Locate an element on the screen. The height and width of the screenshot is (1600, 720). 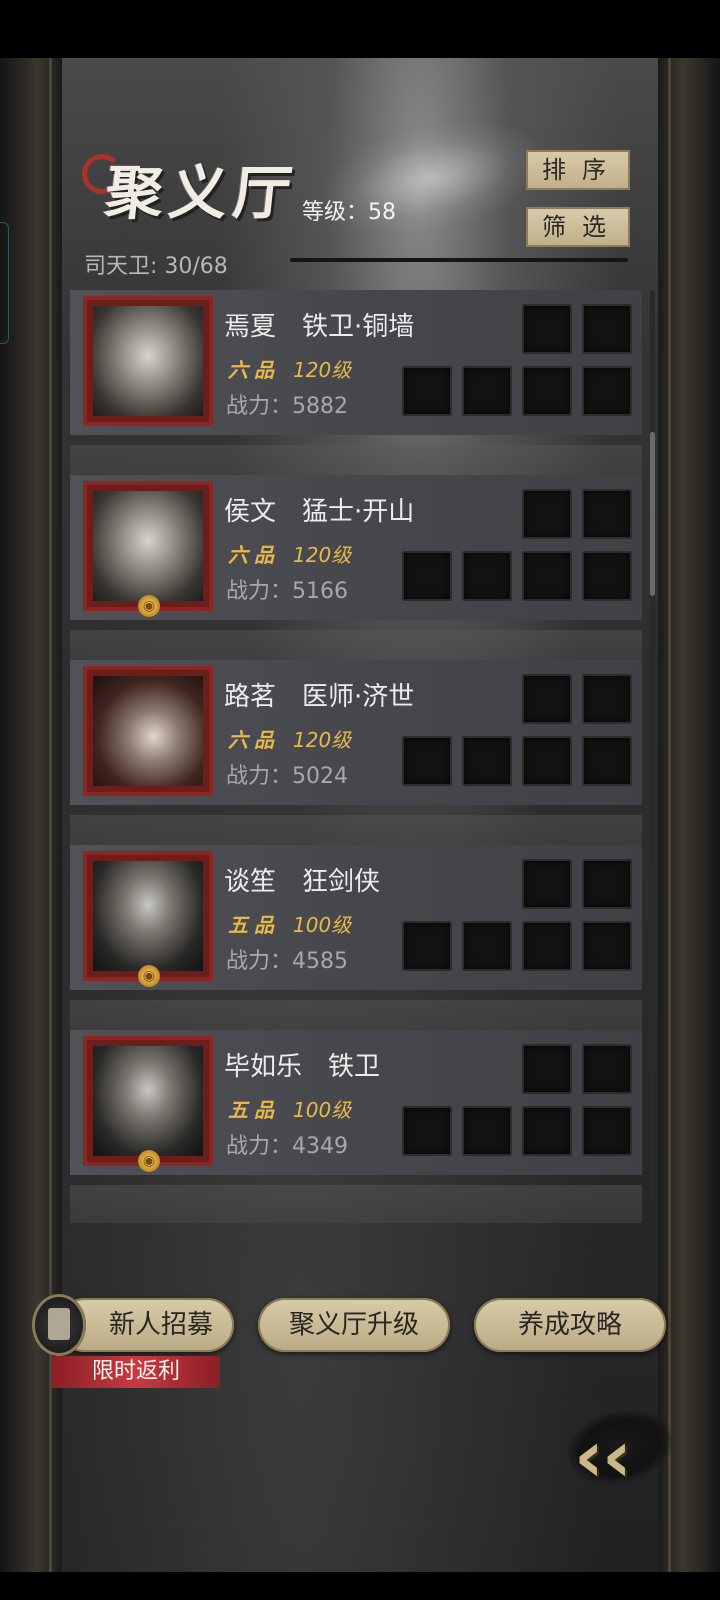
hero-card: 路茗 医师·济世 六品 120级 战力：5024 is located at coordinates (356, 756).